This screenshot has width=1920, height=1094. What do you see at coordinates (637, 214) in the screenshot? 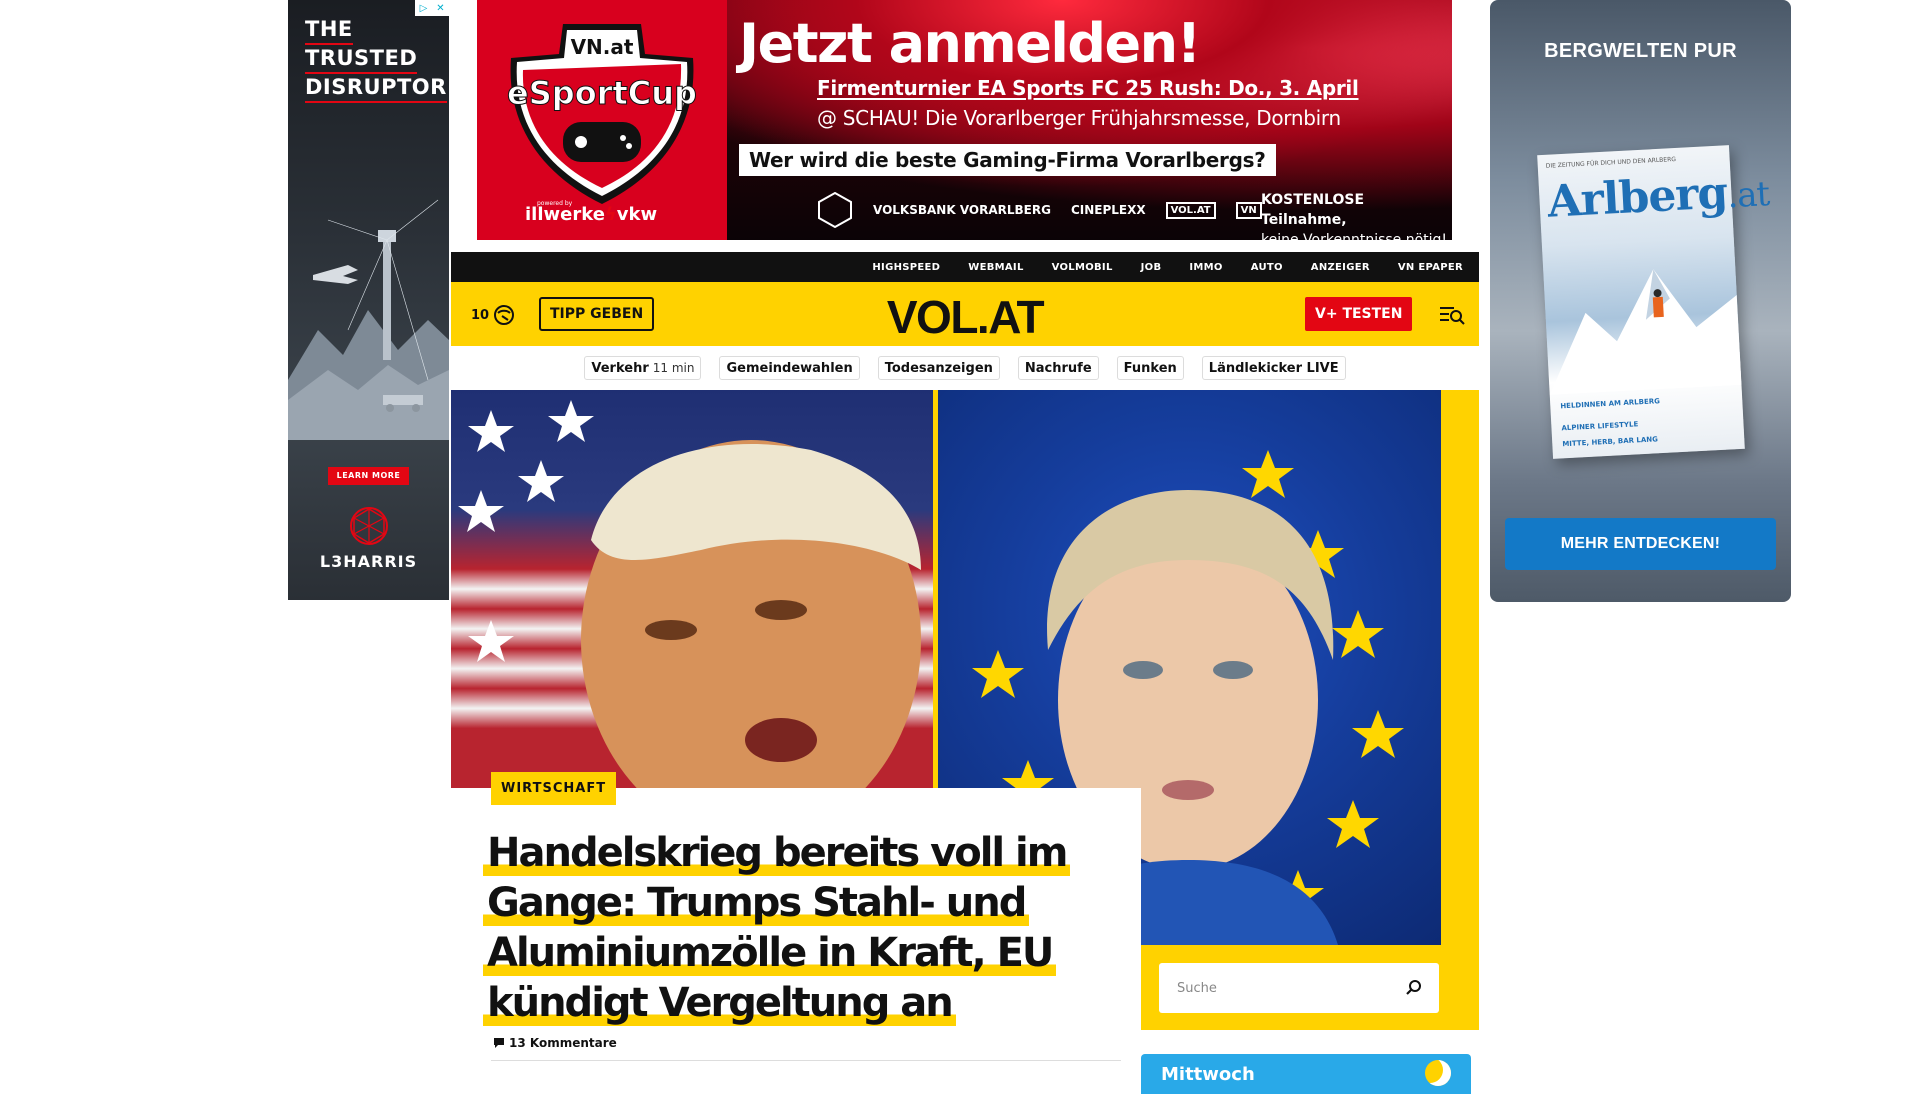
I see `vkw-brand: vkw` at bounding box center [637, 214].